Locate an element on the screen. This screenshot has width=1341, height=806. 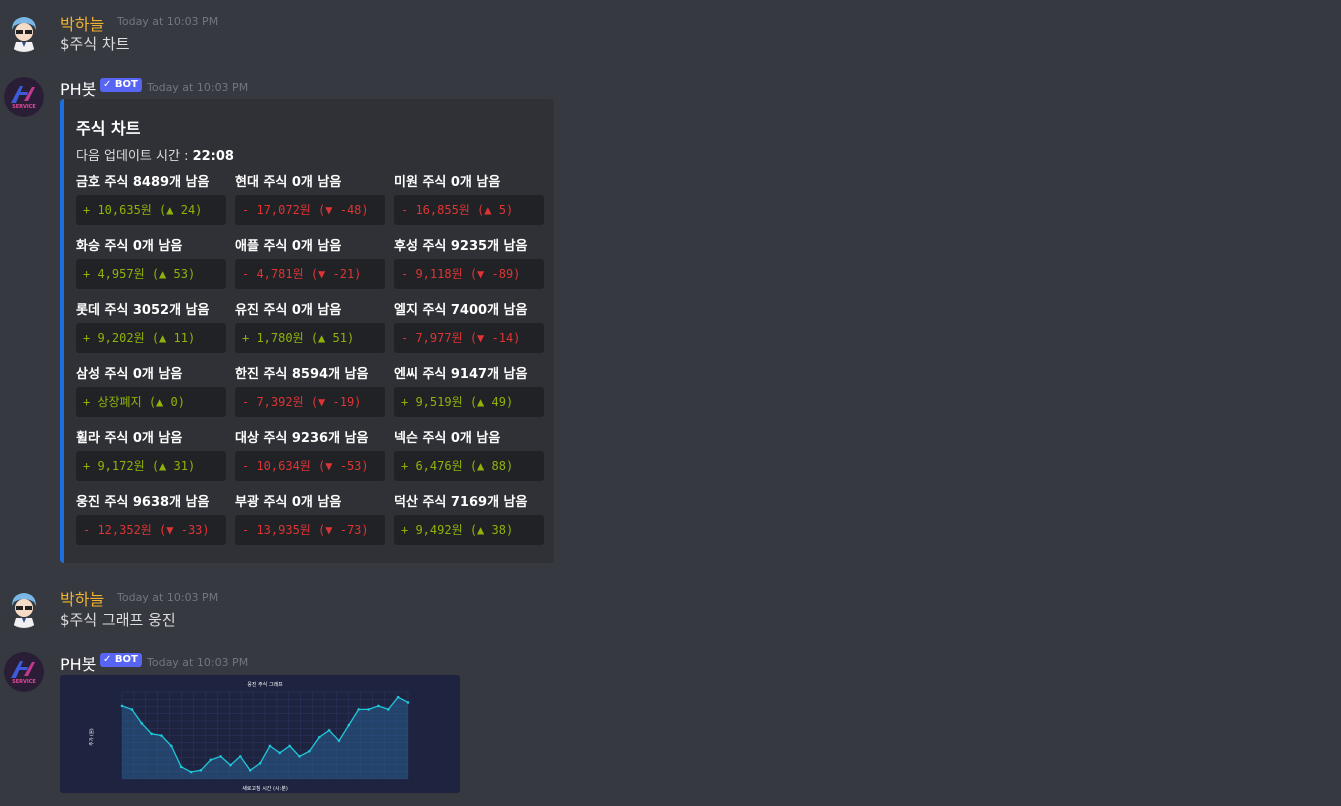
stock-field-name: 휠라 주식 0개 남음 is located at coordinates (129, 438).